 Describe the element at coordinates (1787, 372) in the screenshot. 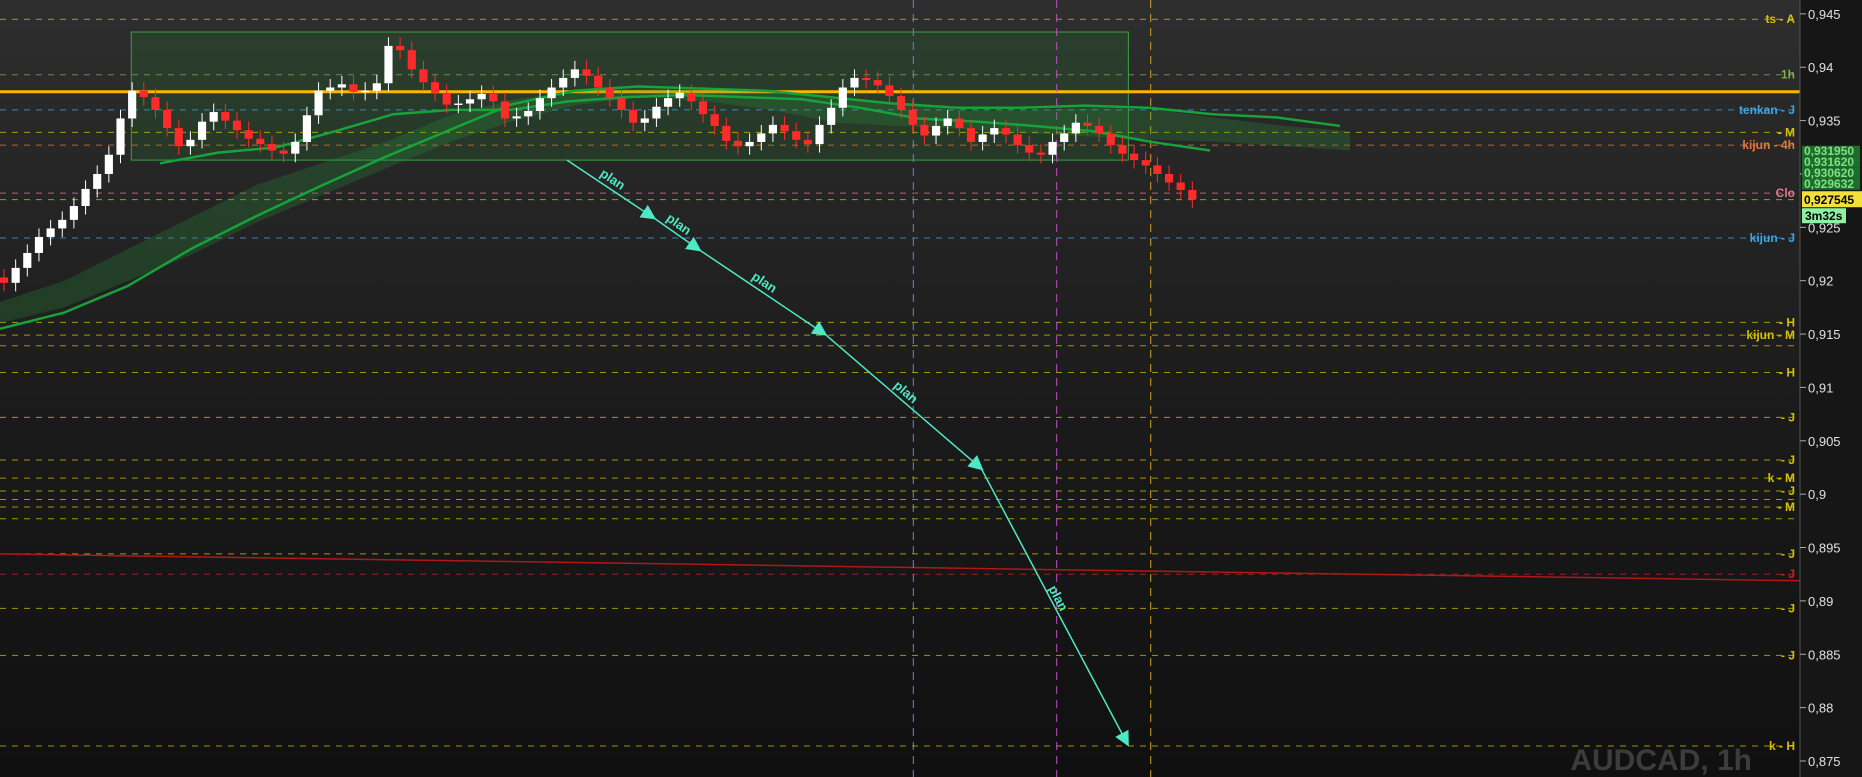

I see `level-label: - H` at that location.